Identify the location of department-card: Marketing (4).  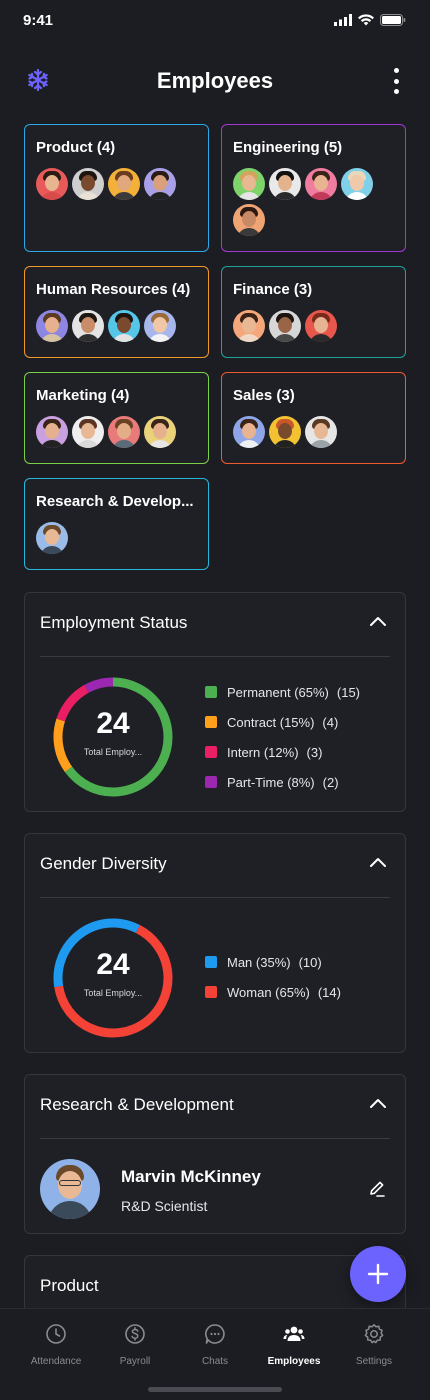
(116, 418).